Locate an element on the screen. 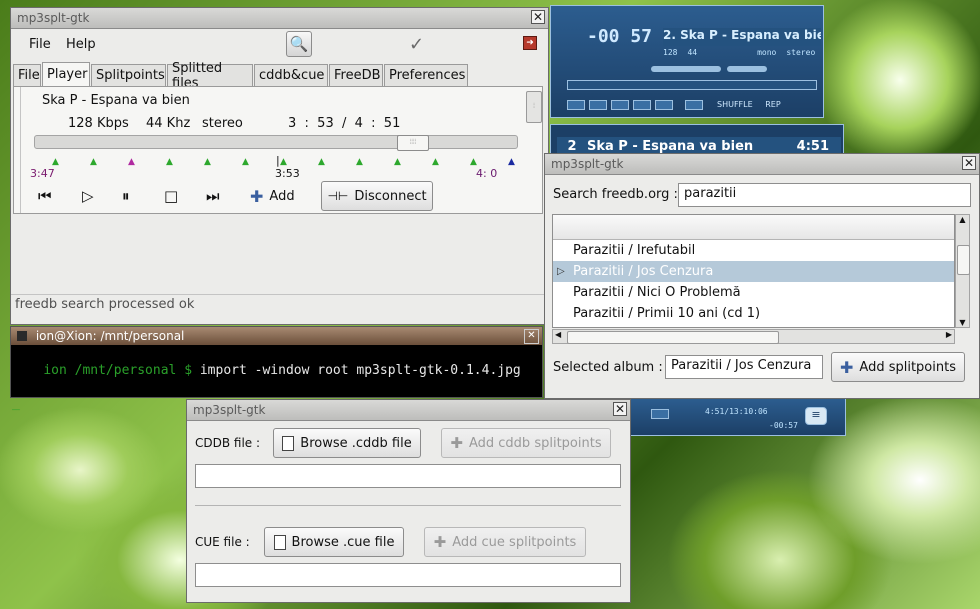 Image resolution: width=980 pixels, height=609 pixels. tab-preferences: Preferences is located at coordinates (426, 75).